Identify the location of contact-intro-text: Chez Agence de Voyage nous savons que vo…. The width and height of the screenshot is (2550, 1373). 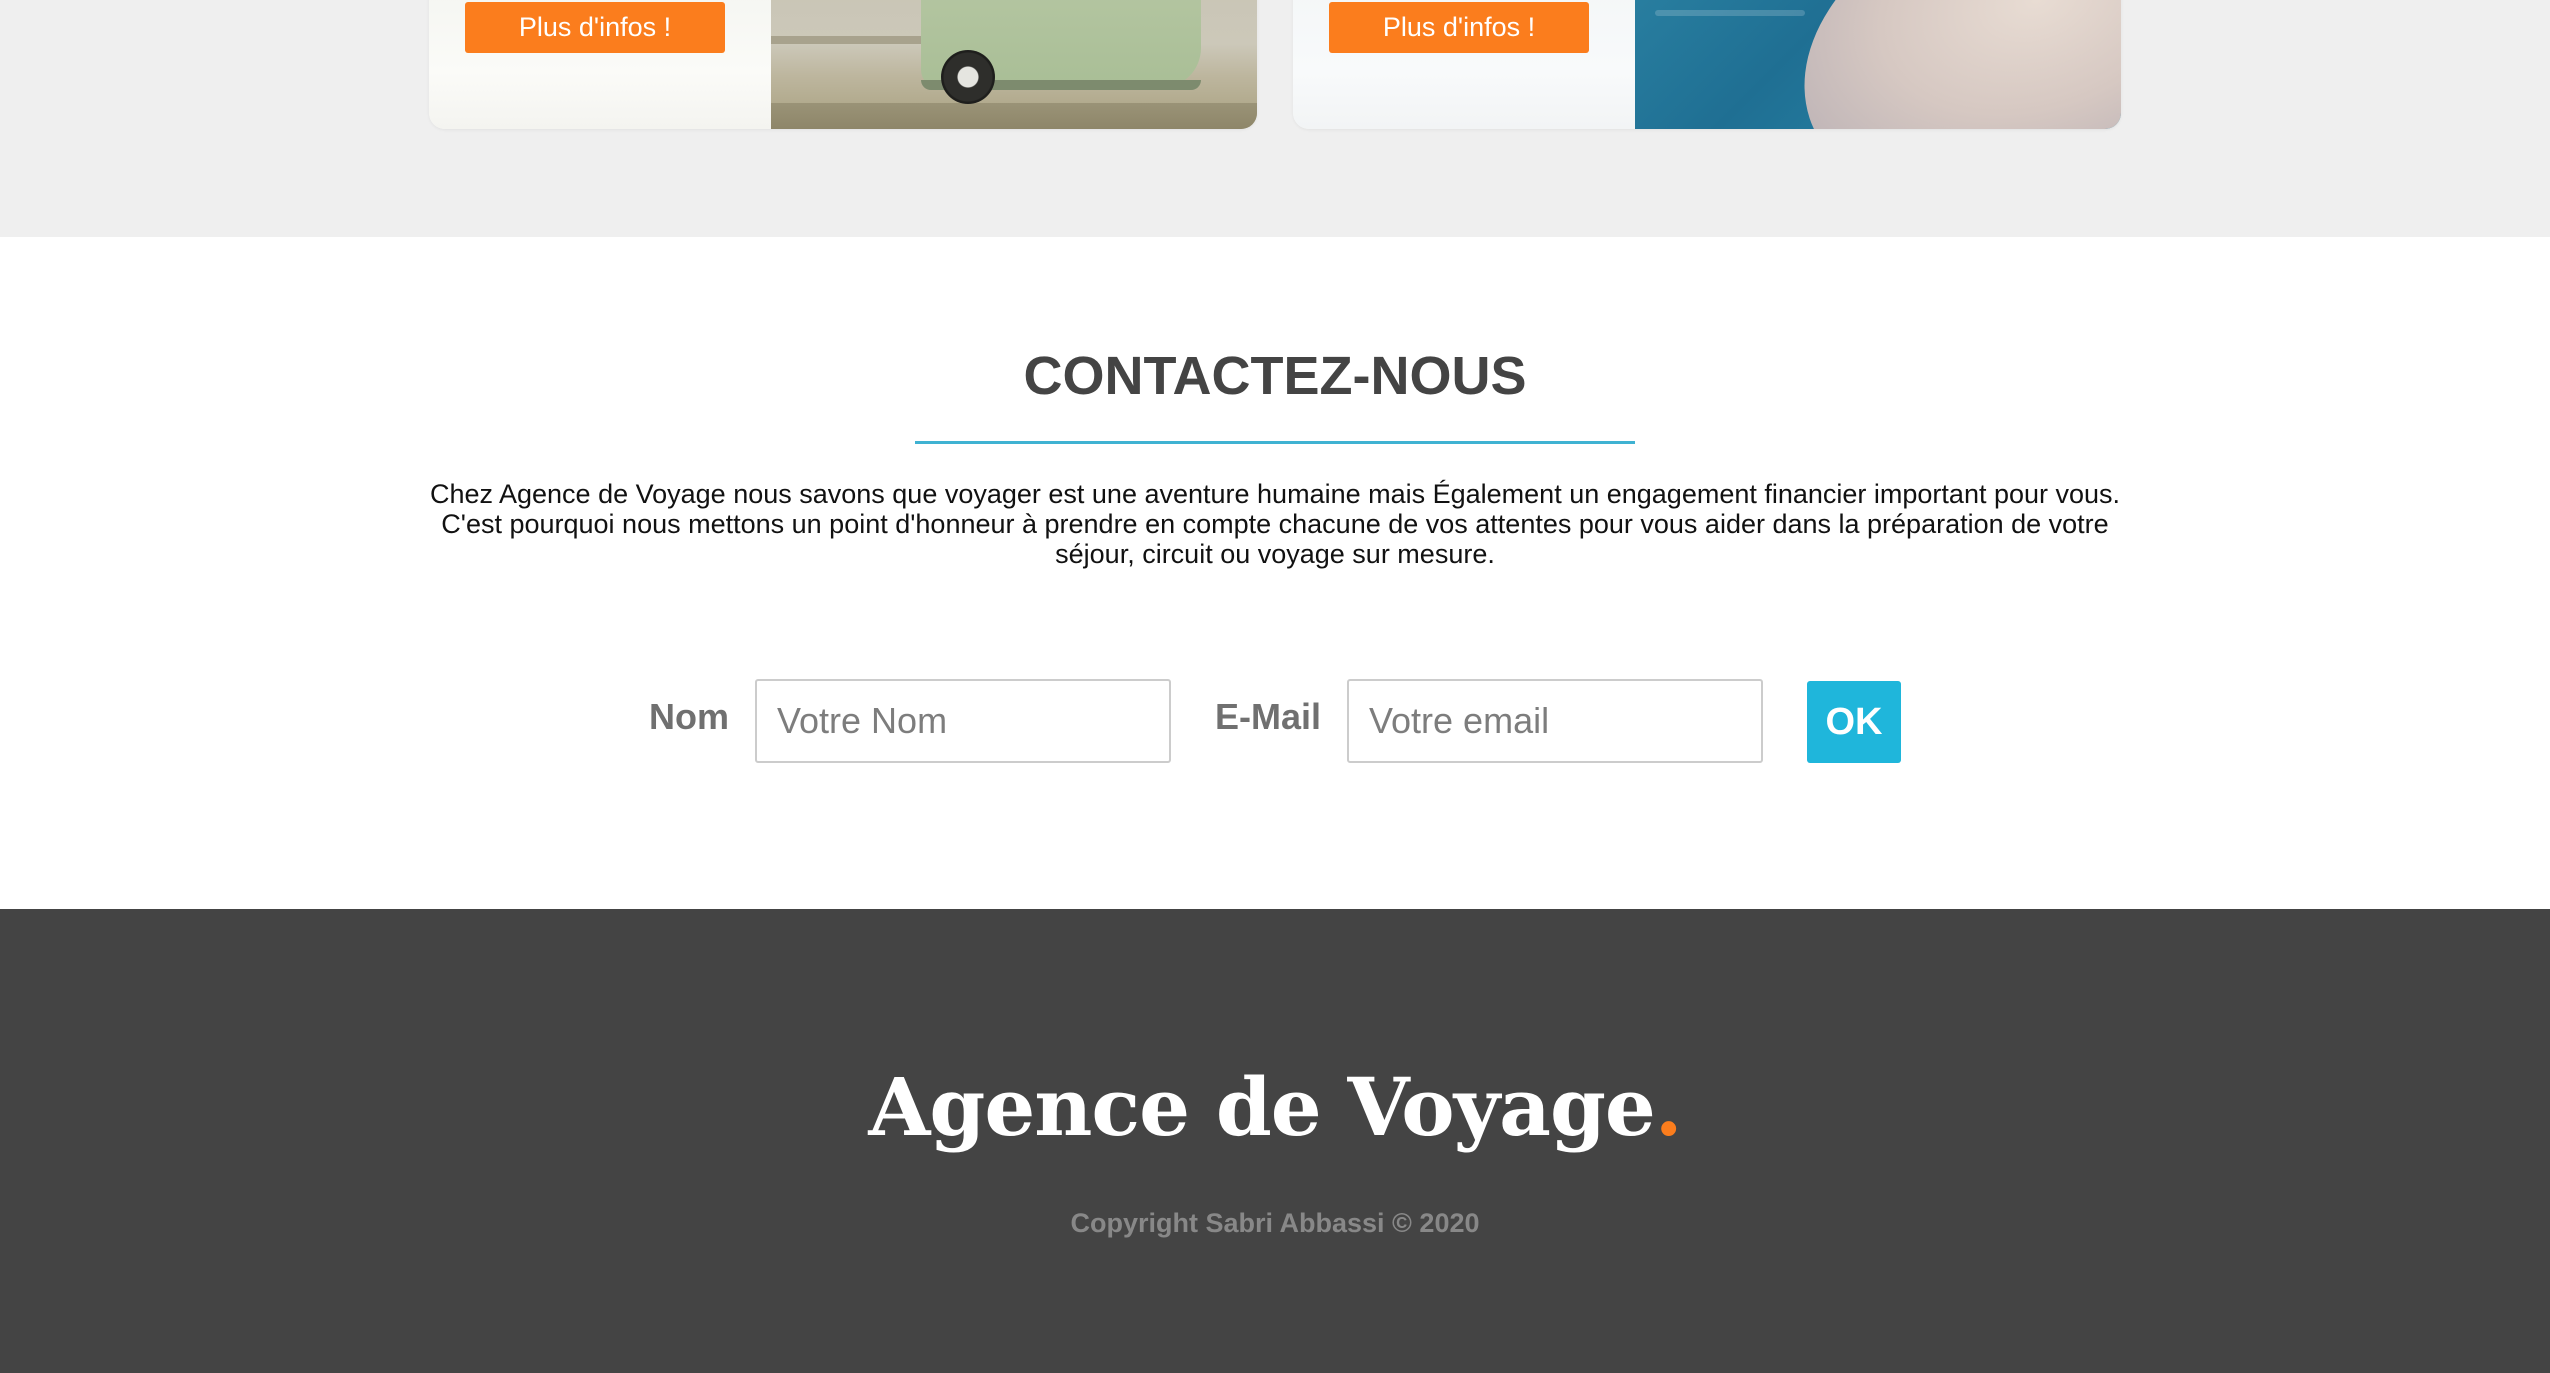
(1275, 524).